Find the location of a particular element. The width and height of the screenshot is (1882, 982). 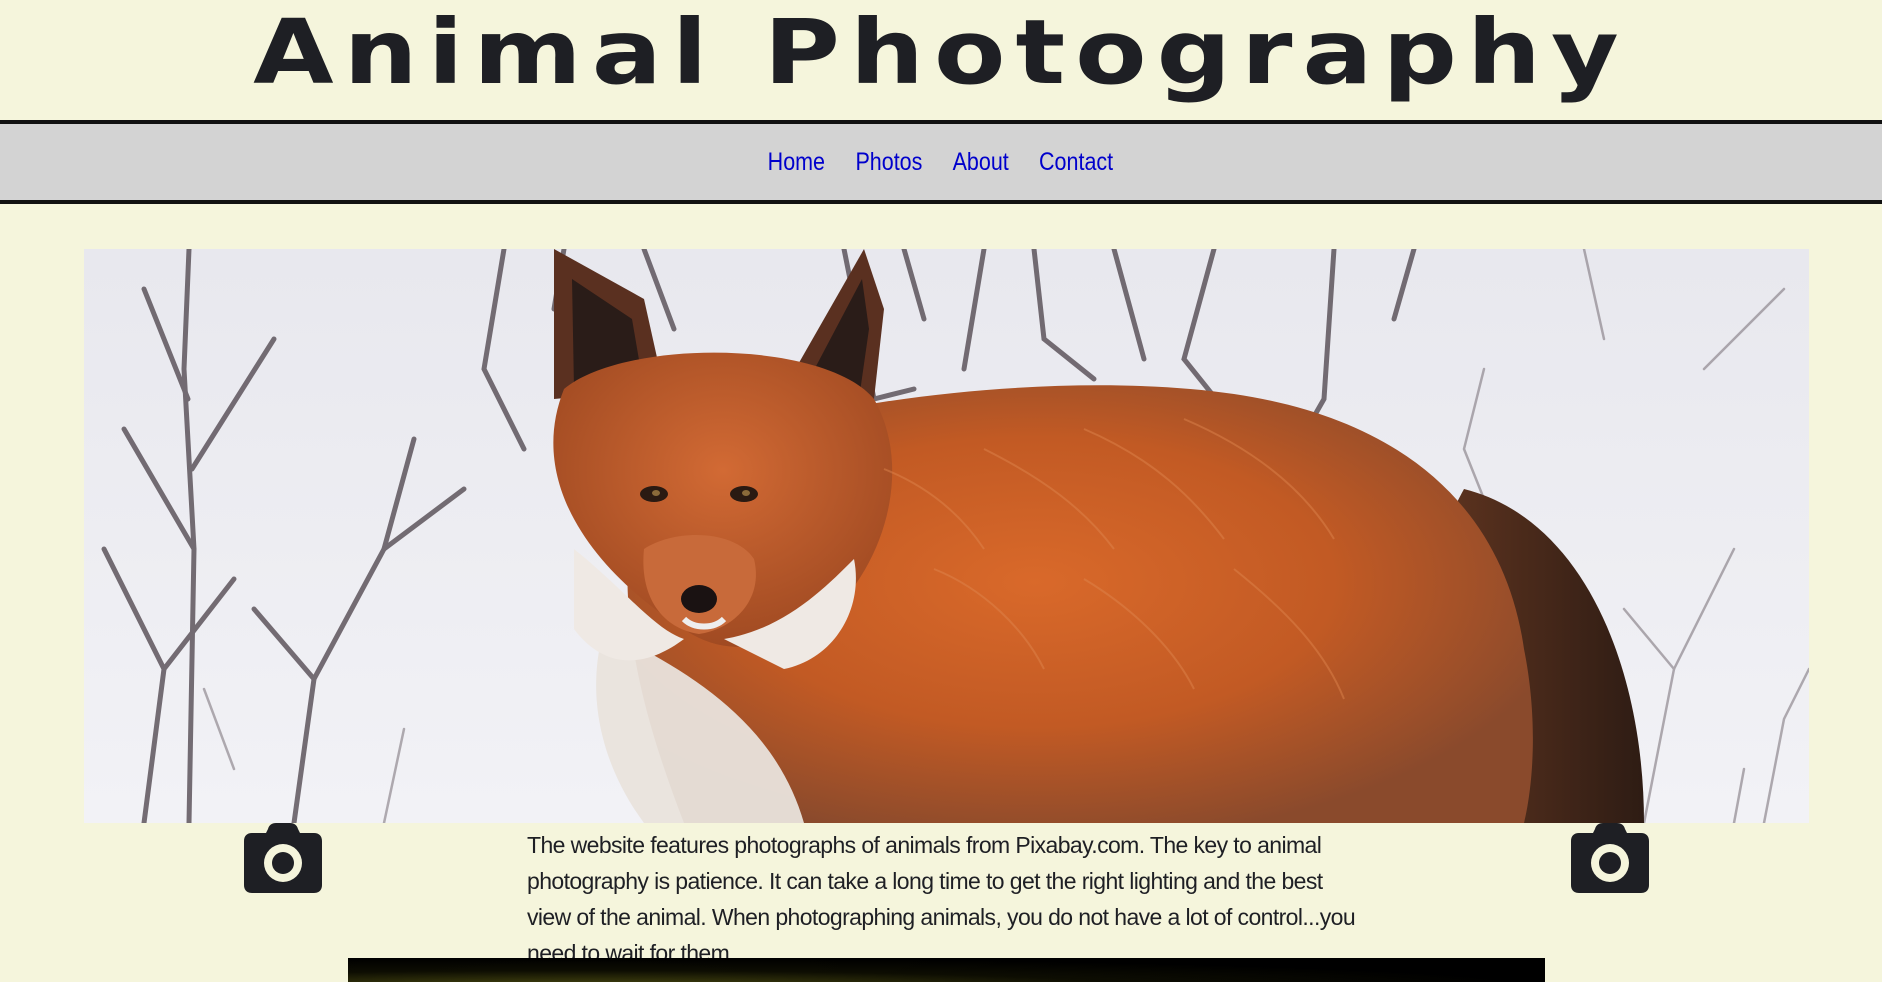

nav-link-about: About is located at coordinates (980, 162).